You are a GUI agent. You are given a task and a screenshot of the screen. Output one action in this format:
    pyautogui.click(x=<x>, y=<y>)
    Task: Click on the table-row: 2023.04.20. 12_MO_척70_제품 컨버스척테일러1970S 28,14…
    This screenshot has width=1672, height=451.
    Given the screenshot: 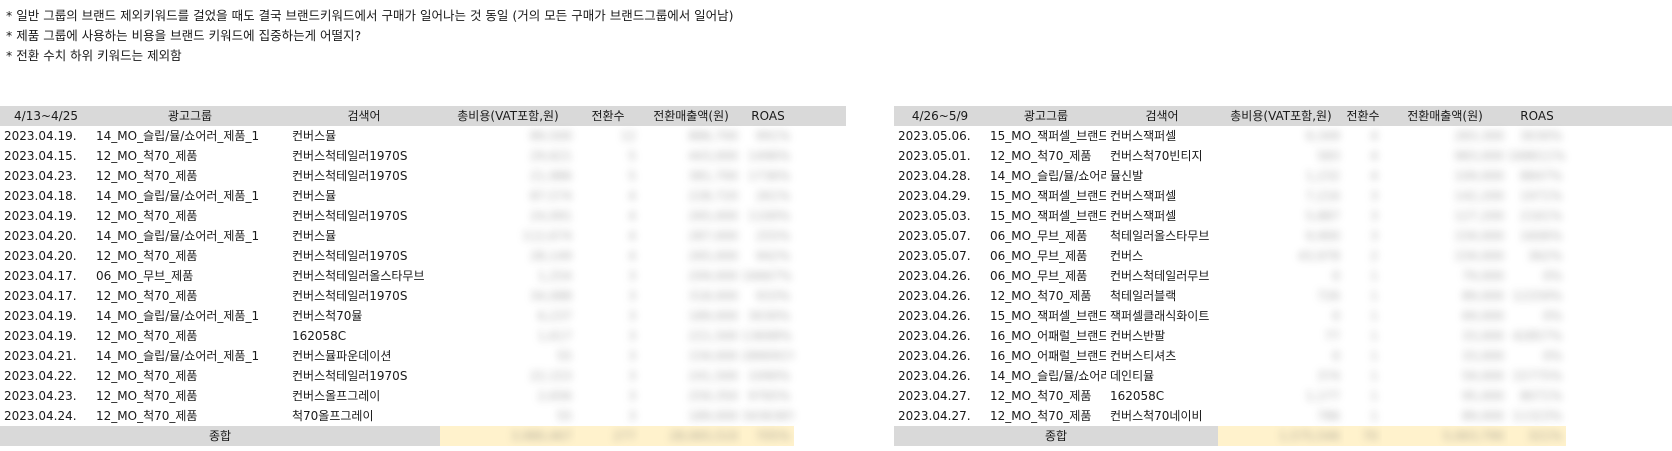 What is the action you would take?
    pyautogui.click(x=423, y=256)
    